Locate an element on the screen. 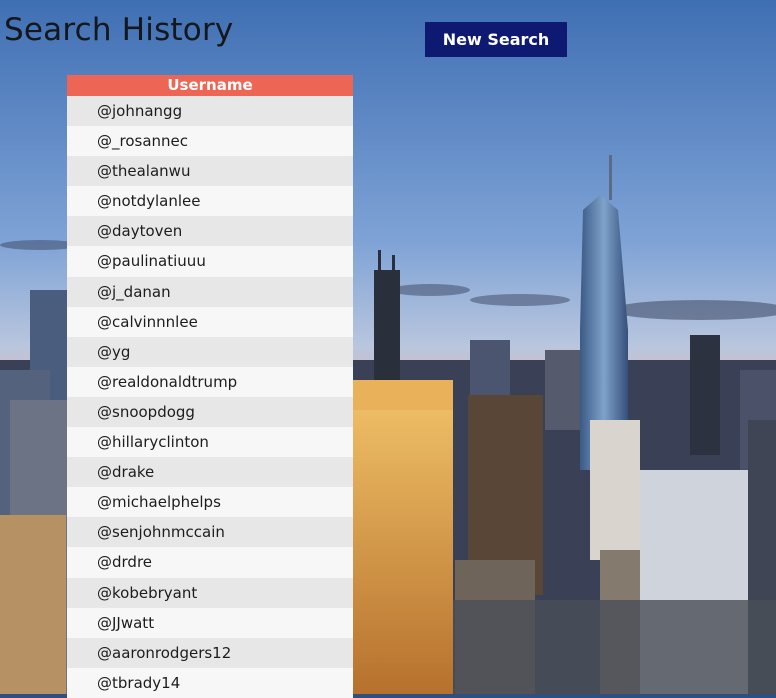 Image resolution: width=776 pixels, height=698 pixels. history-row: @drake is located at coordinates (210, 472).